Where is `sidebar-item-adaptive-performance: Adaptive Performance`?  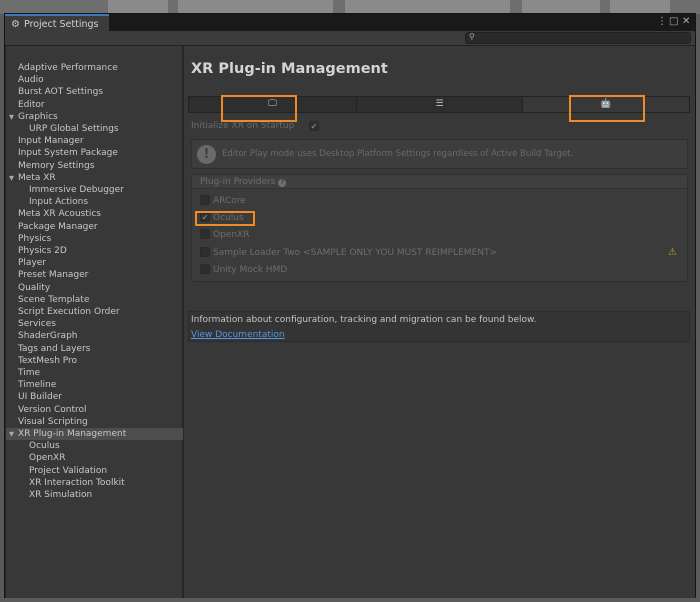 sidebar-item-adaptive-performance: Adaptive Performance is located at coordinates (94, 68).